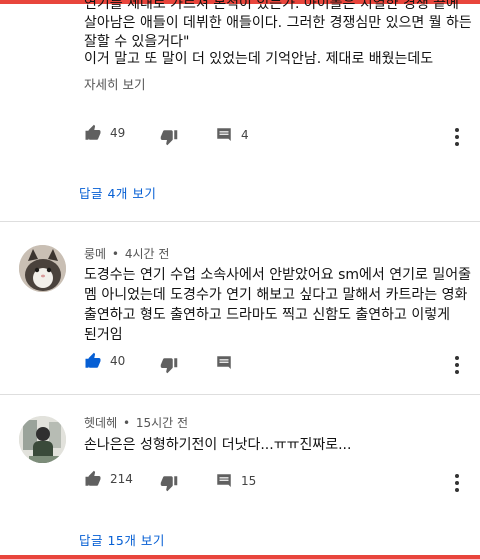 The image size is (480, 559). I want to click on person-avatar-image, so click(42, 439).